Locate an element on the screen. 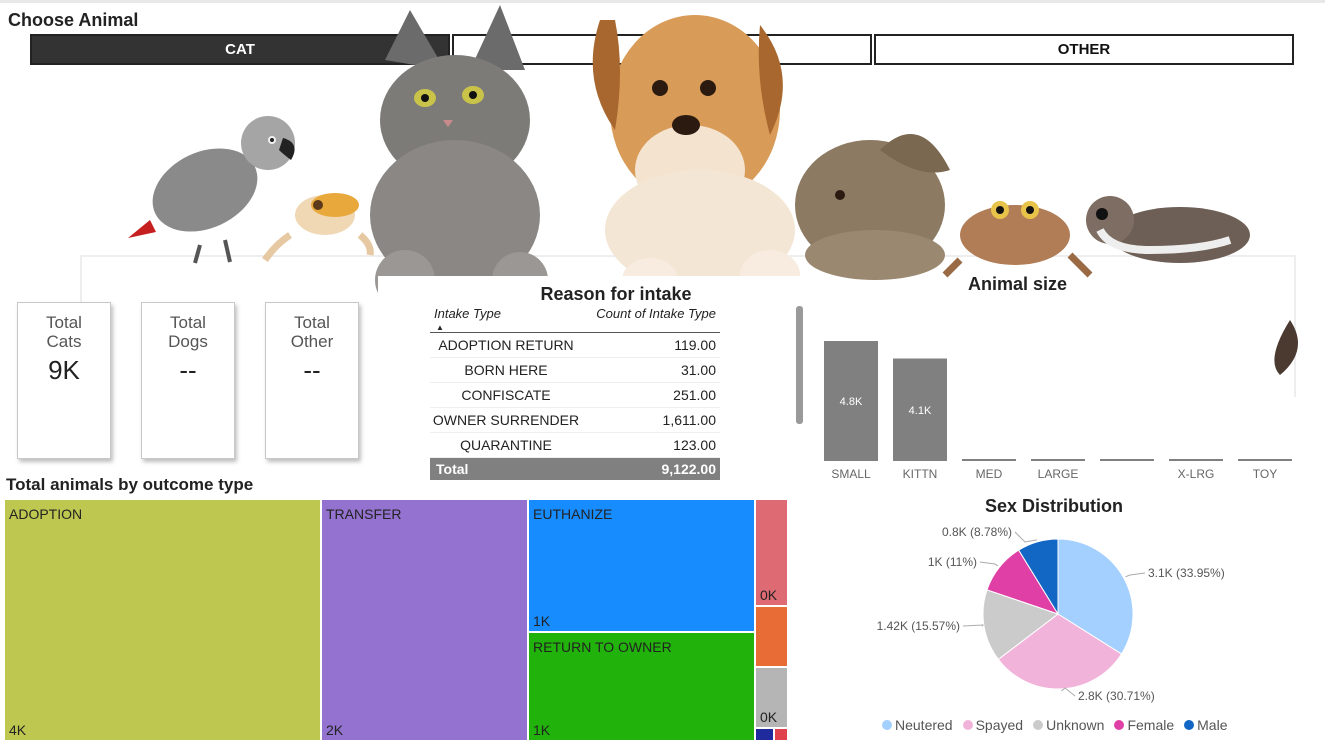  bar-category-label: X-LRG is located at coordinates (1196, 474).